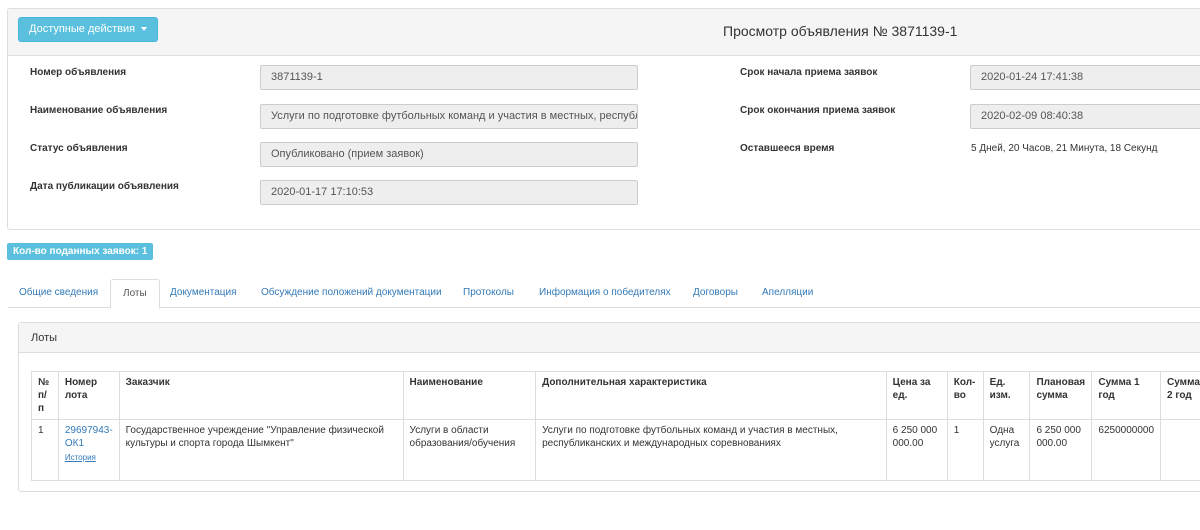 This screenshot has width=1200, height=530. I want to click on column-header: Ед. изм., so click(1006, 395).